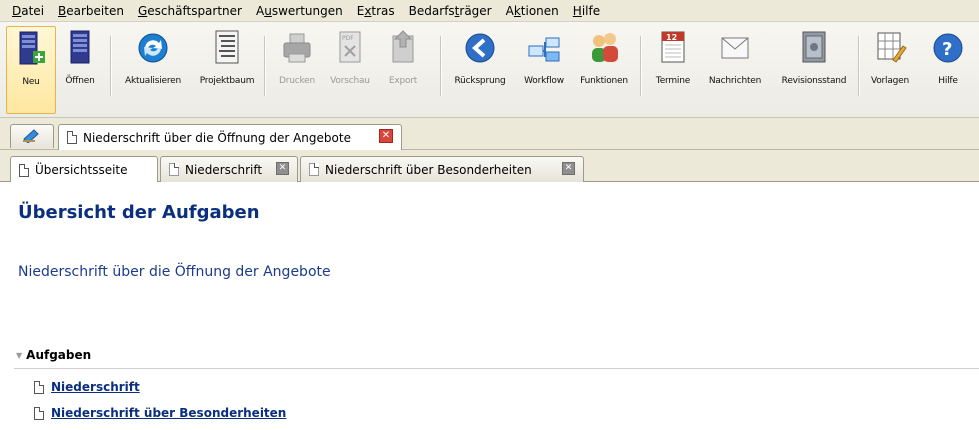  Describe the element at coordinates (19, 355) in the screenshot. I see `collapse-arrow-icon: ▼` at that location.